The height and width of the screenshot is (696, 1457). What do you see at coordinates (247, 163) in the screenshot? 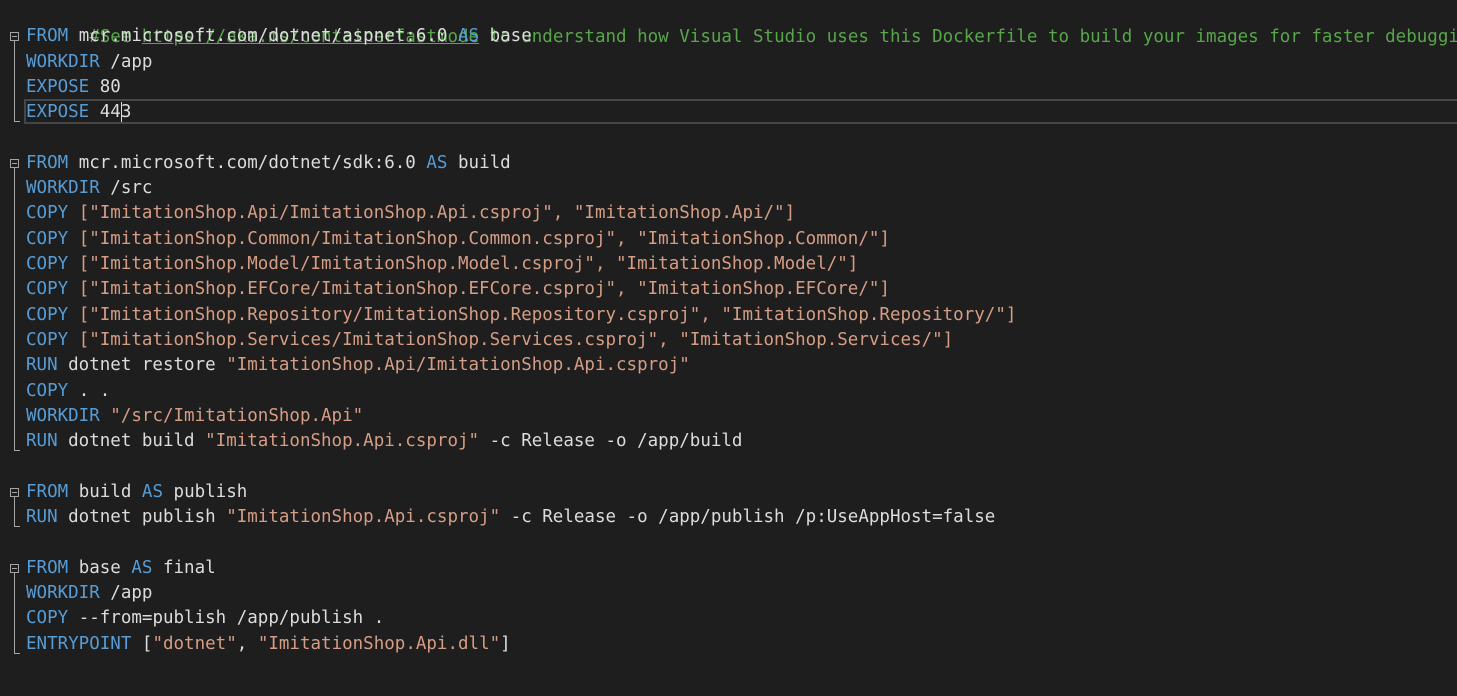
I see `text-token: mcr.microsoft.com/dotnet/sdk:6.0` at bounding box center [247, 163].